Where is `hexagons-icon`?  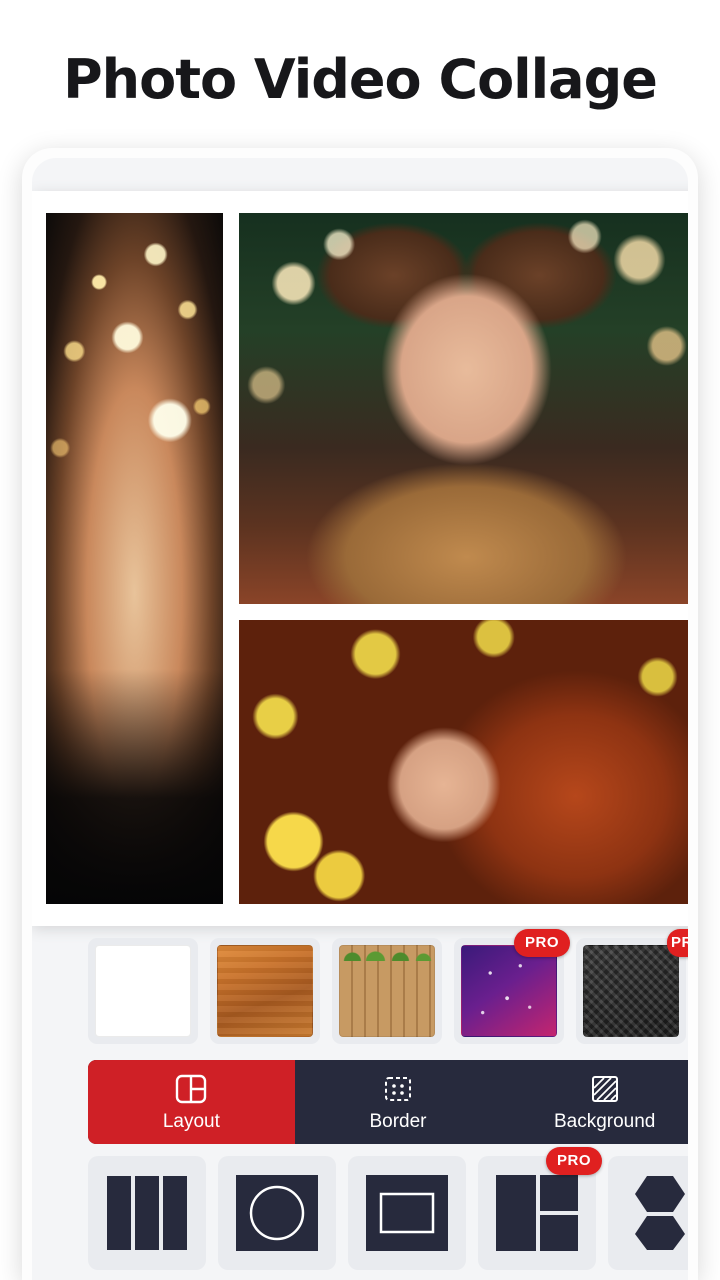
hexagons-icon is located at coordinates (660, 1213).